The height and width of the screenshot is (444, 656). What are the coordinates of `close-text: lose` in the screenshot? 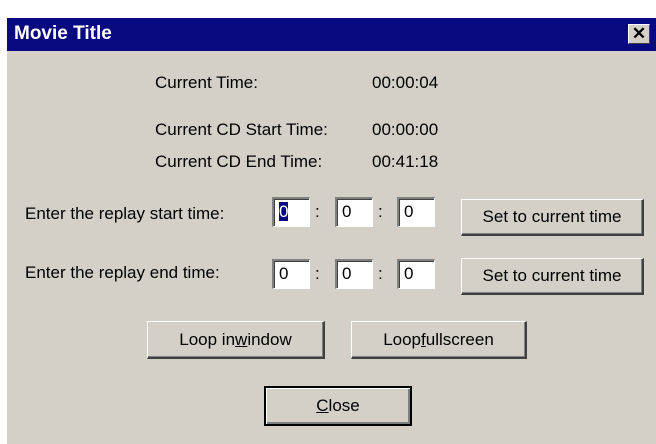 It's located at (344, 405).